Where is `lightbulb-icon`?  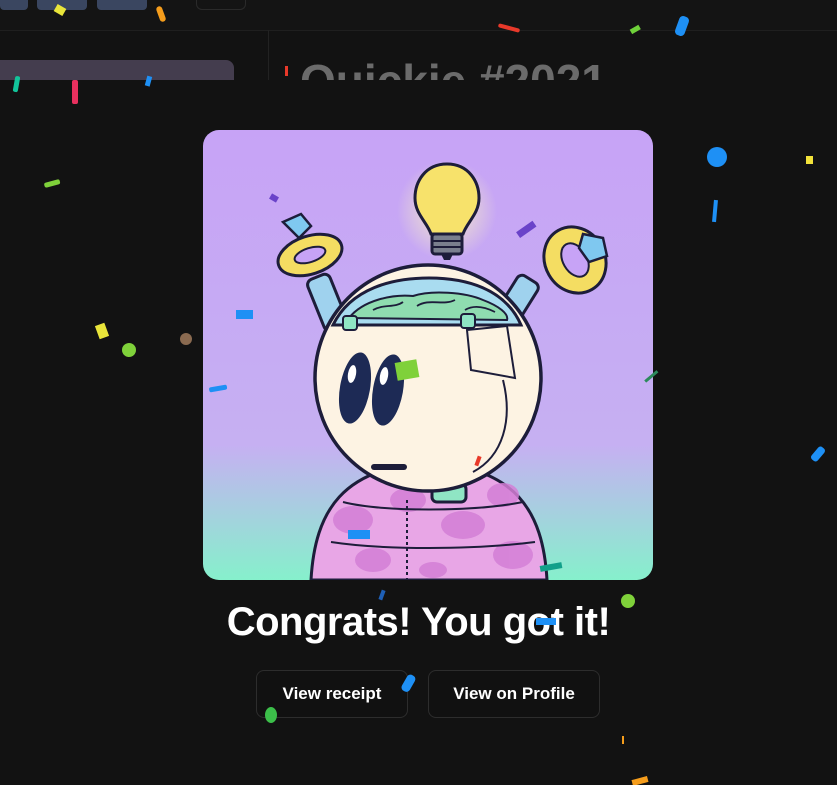 lightbulb-icon is located at coordinates (447, 210).